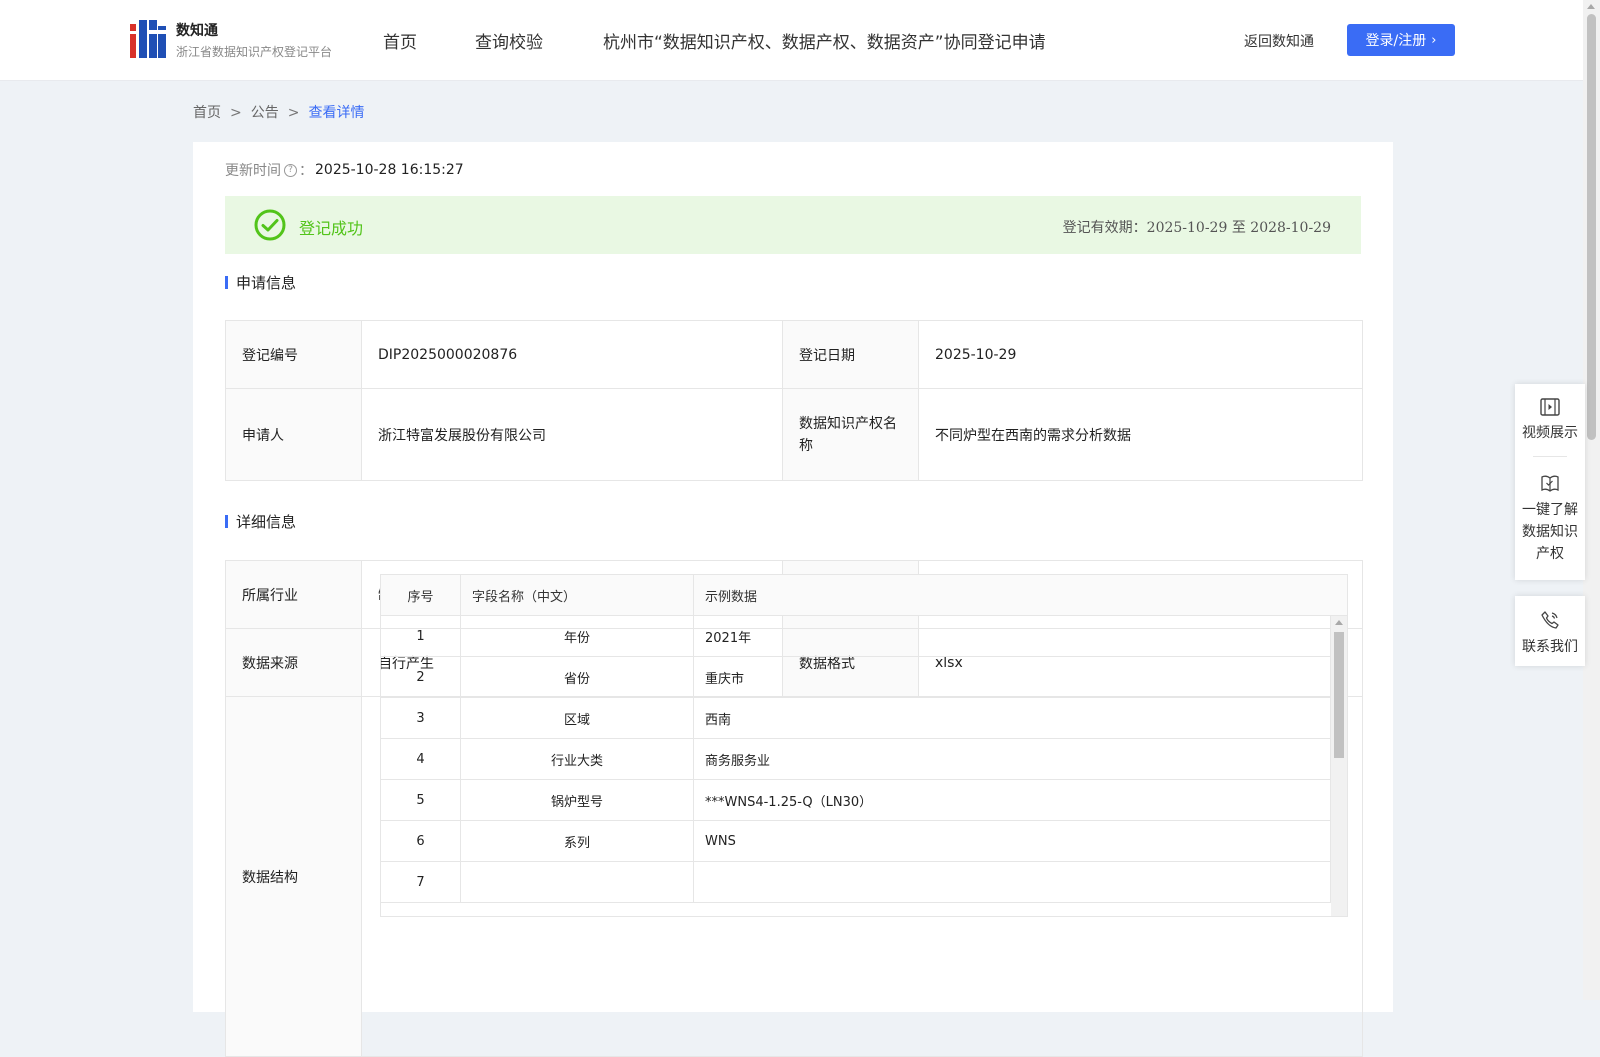  Describe the element at coordinates (793, 225) in the screenshot. I see `status-banner: 登记成功 登记有效期：2025-10-29 至 2028-10-29` at that location.